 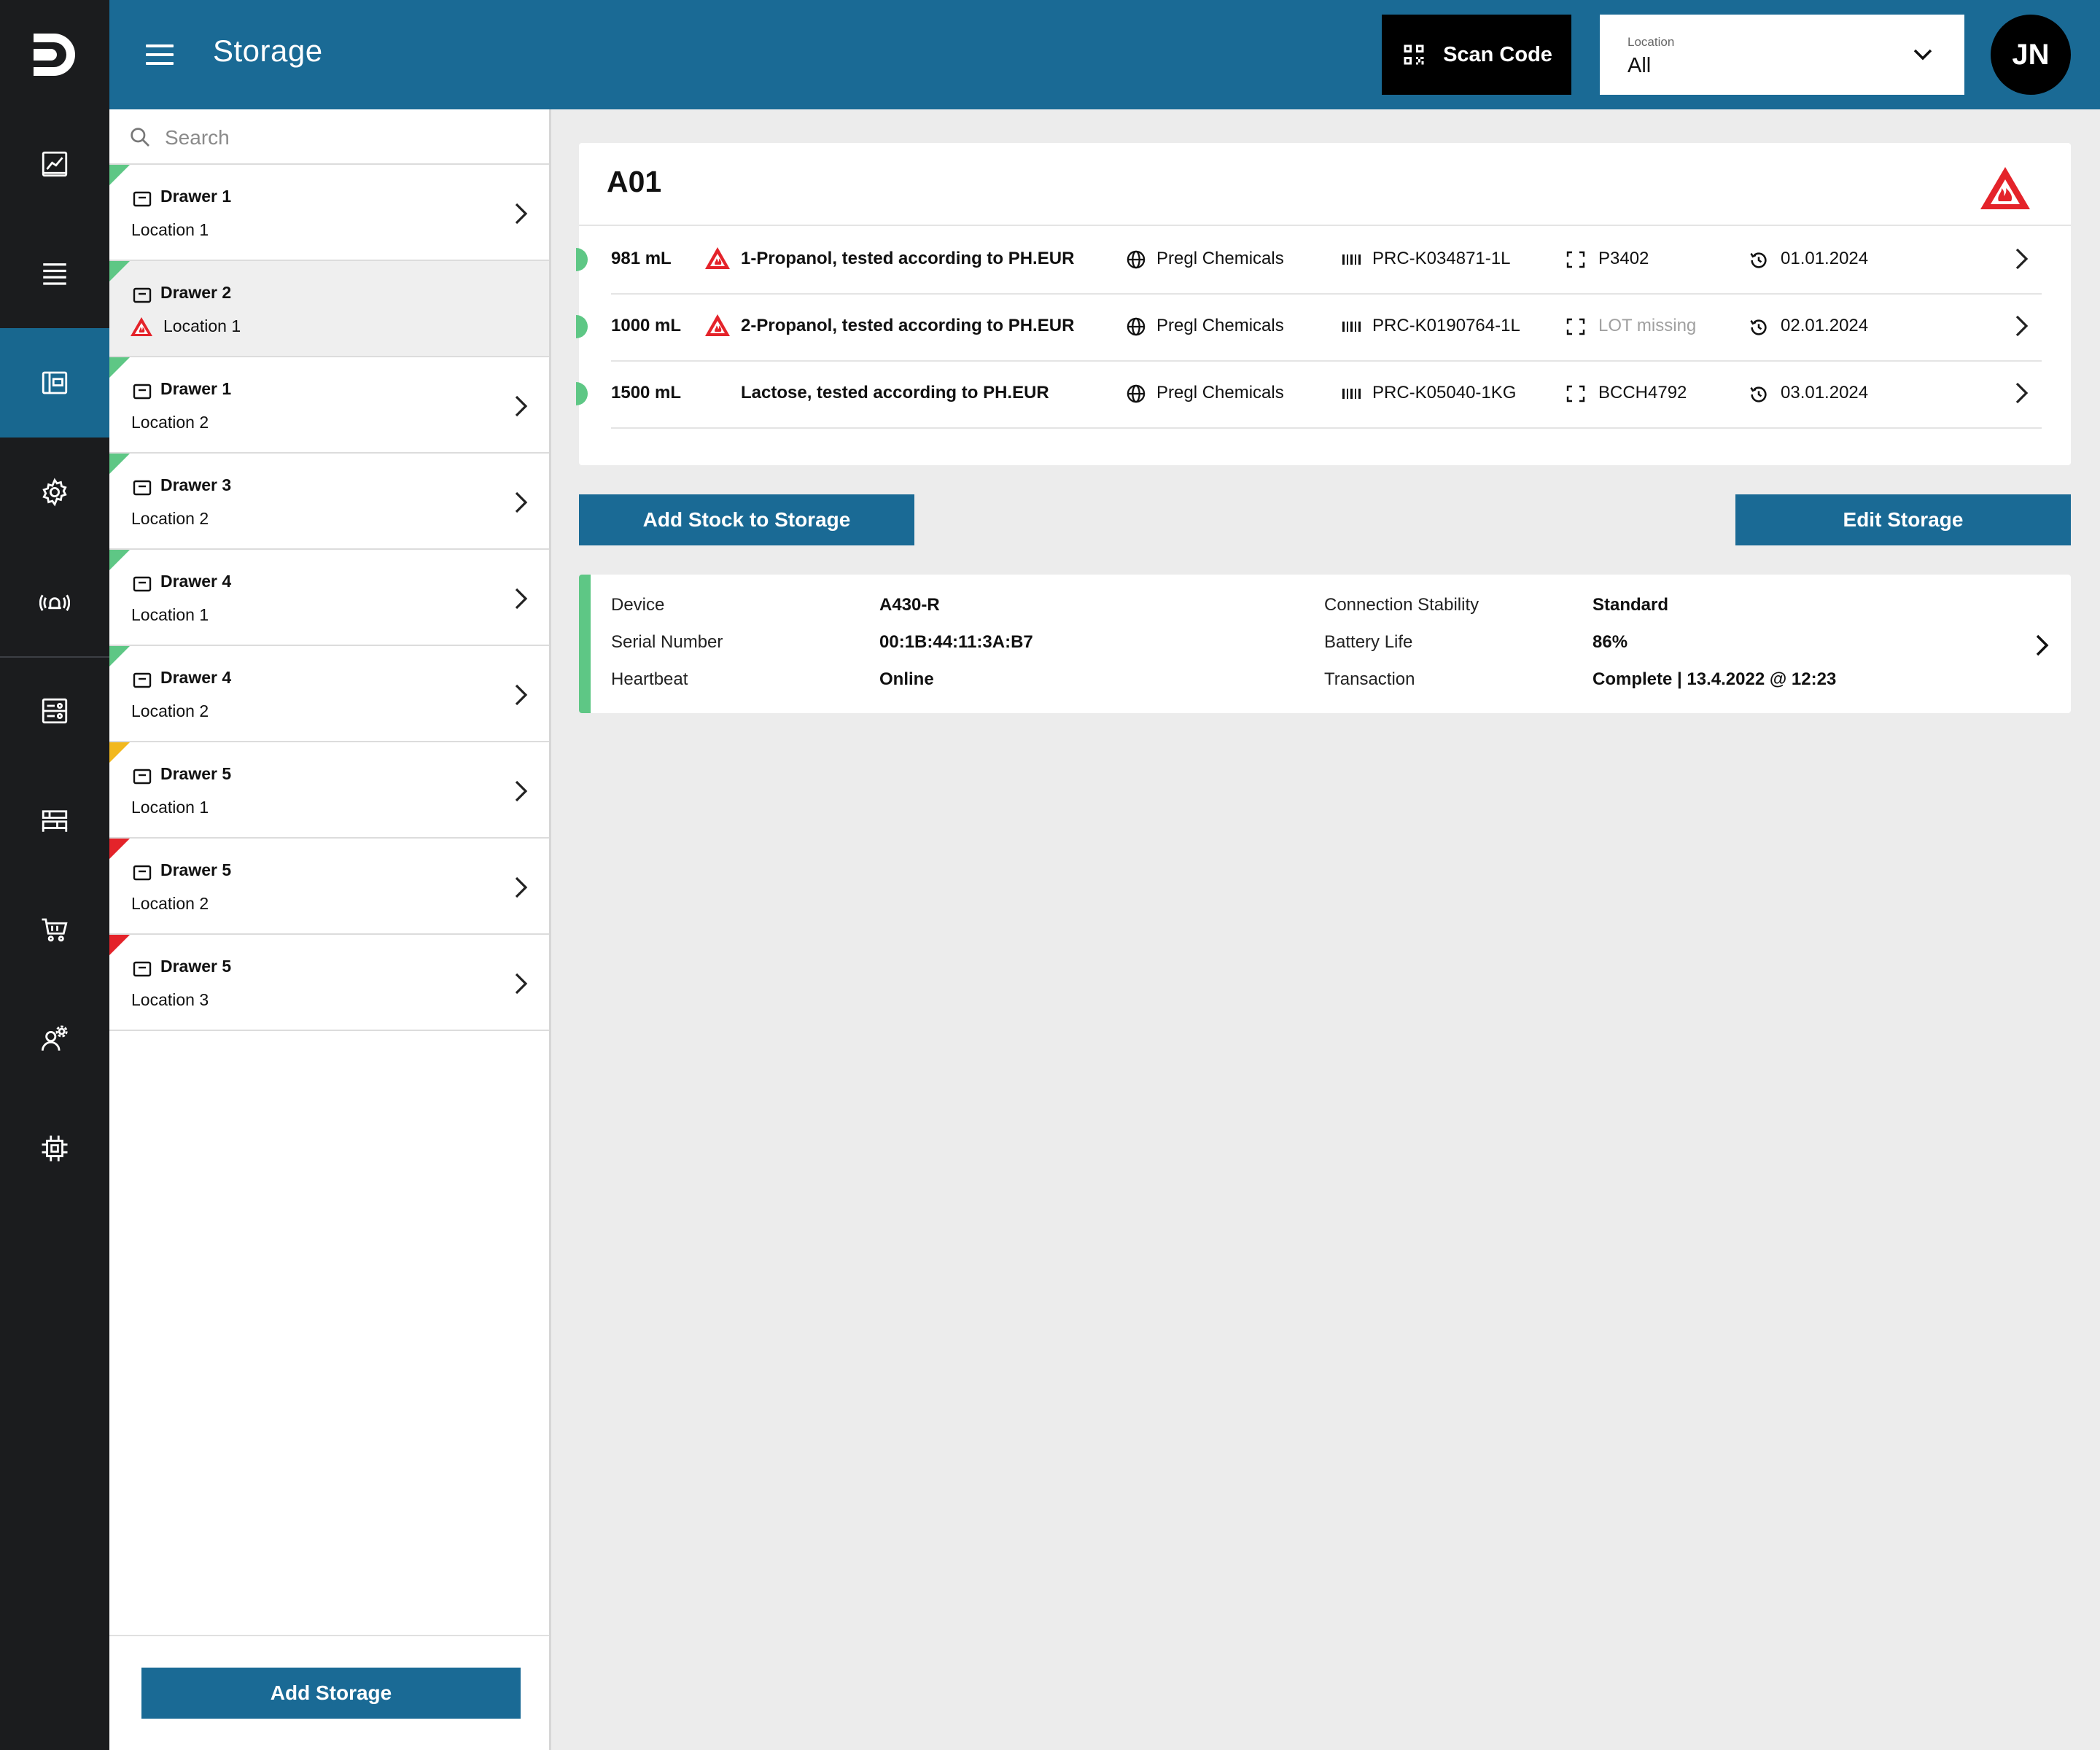 I want to click on list-item: Drawer 4 Location 1, so click(x=329, y=598).